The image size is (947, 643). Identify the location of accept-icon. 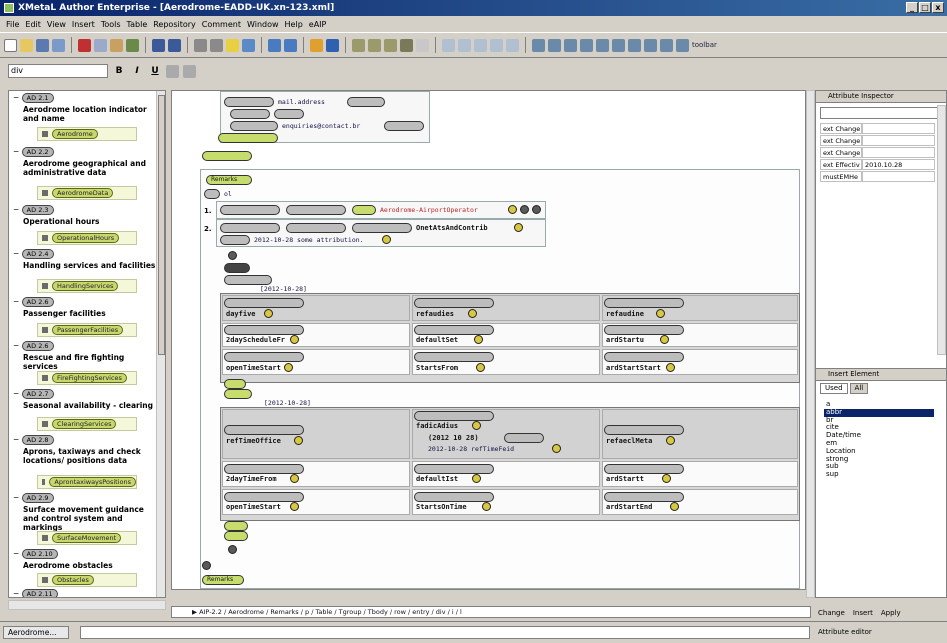
(554, 45).